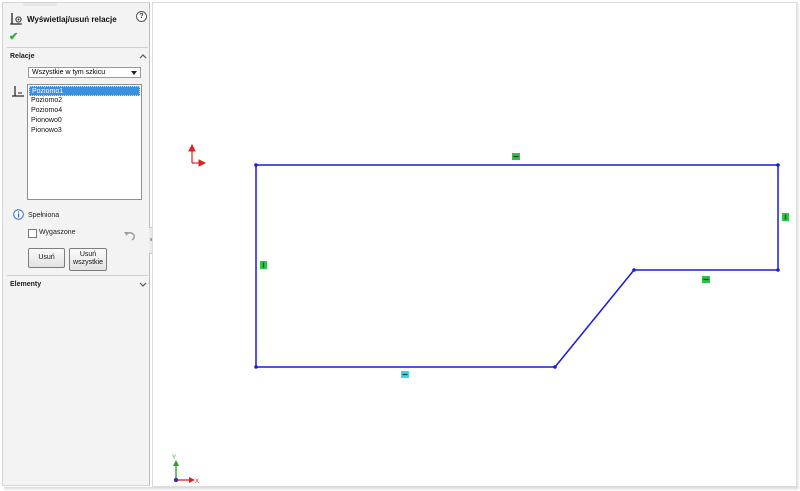  I want to click on sketch-origin-icon, so click(197, 155).